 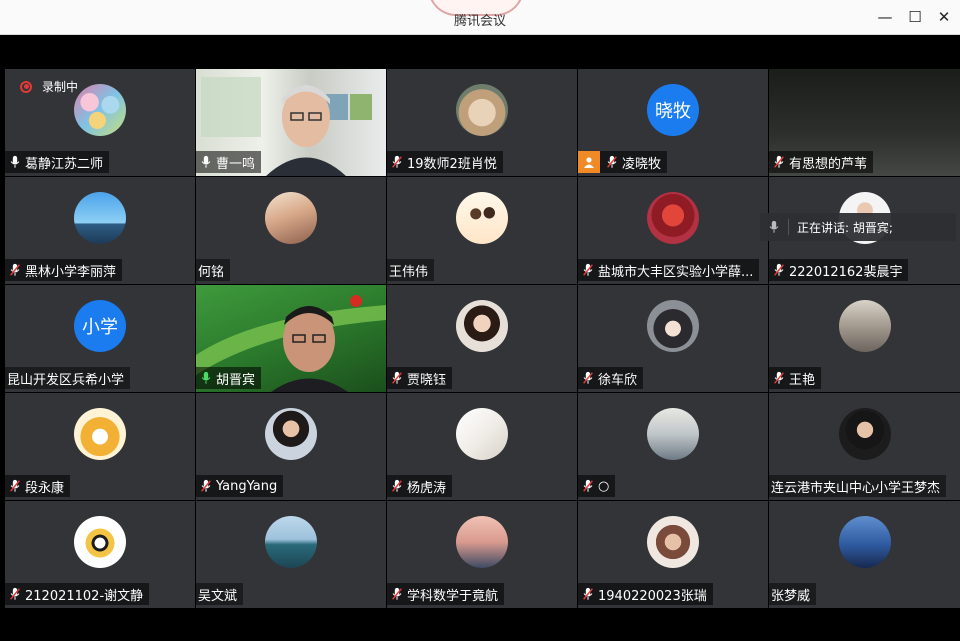 I want to click on participant-tile: 何铭, so click(x=291, y=230).